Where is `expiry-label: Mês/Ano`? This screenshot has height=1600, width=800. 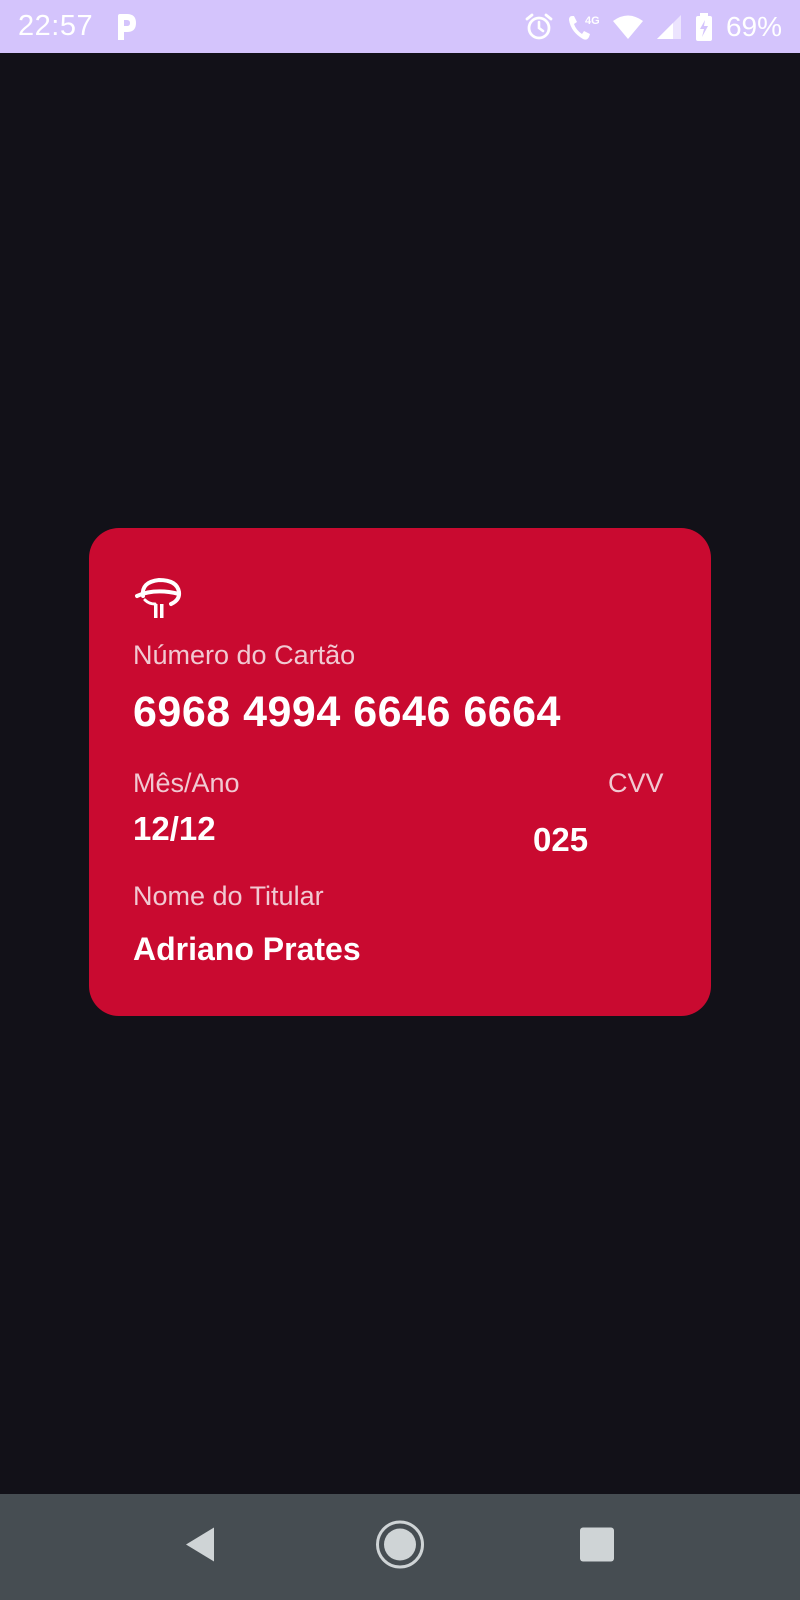
expiry-label: Mês/Ano is located at coordinates (186, 783).